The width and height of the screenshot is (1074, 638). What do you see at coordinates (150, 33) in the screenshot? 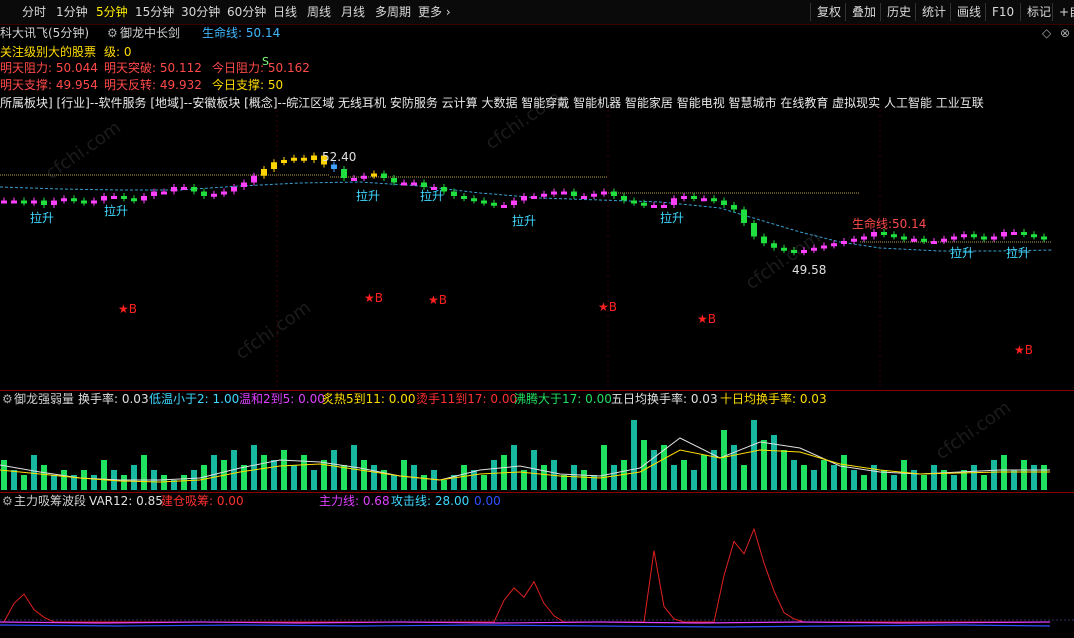
I see `indicator-name: 御龙中长剑` at bounding box center [150, 33].